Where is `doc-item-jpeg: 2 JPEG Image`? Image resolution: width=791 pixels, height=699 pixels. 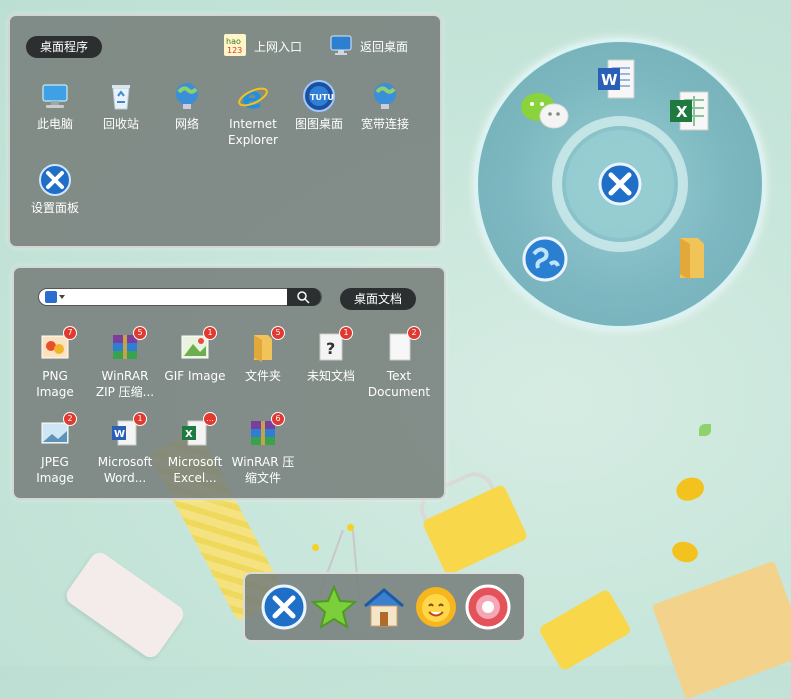 doc-item-jpeg: 2 JPEG Image is located at coordinates (55, 449).